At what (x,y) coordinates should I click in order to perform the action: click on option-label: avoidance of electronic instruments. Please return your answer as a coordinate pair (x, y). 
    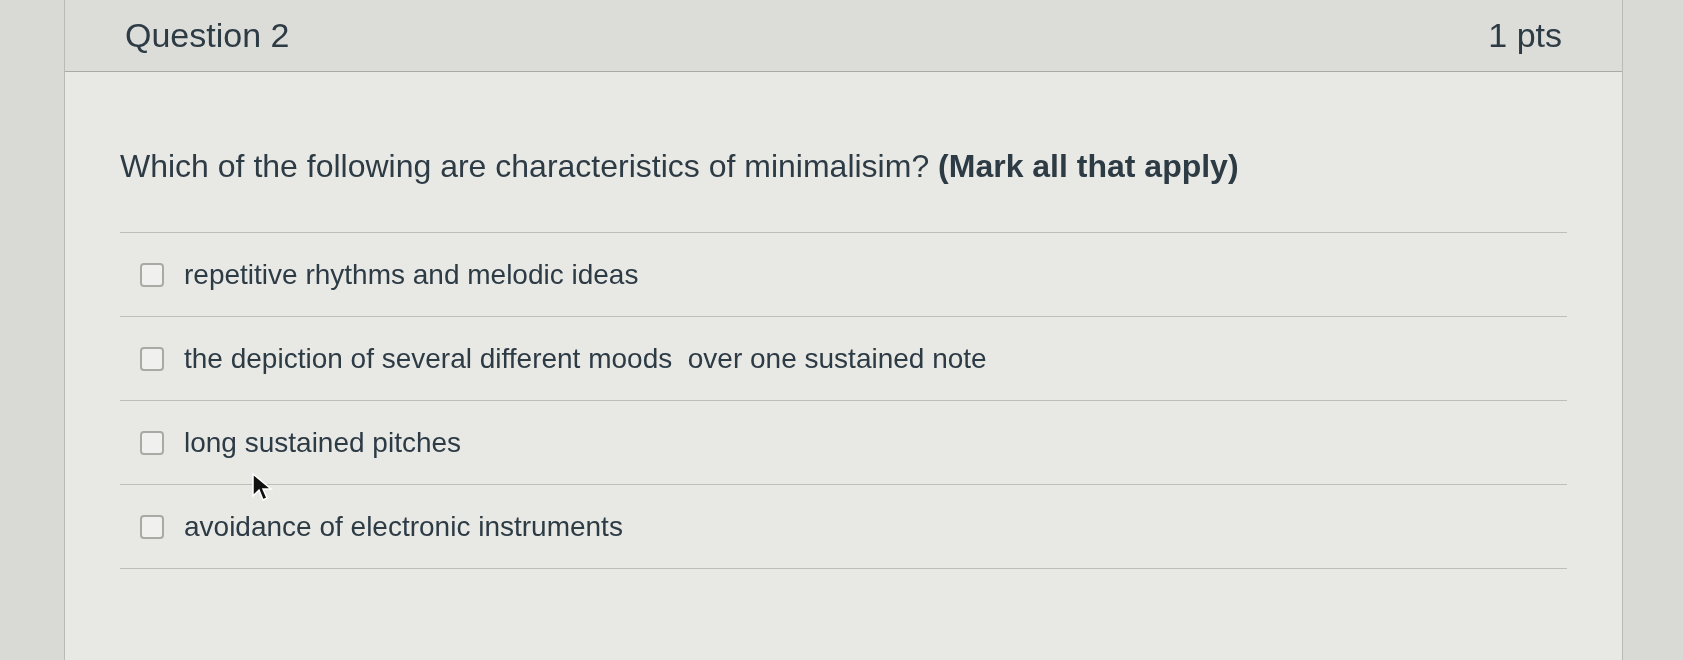
    Looking at the image, I should click on (403, 526).